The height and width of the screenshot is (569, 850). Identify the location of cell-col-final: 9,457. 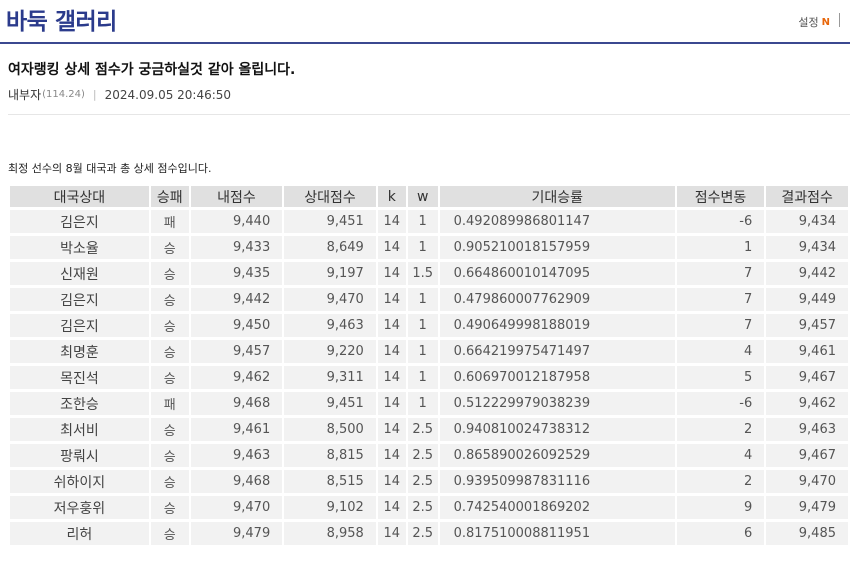
(807, 325).